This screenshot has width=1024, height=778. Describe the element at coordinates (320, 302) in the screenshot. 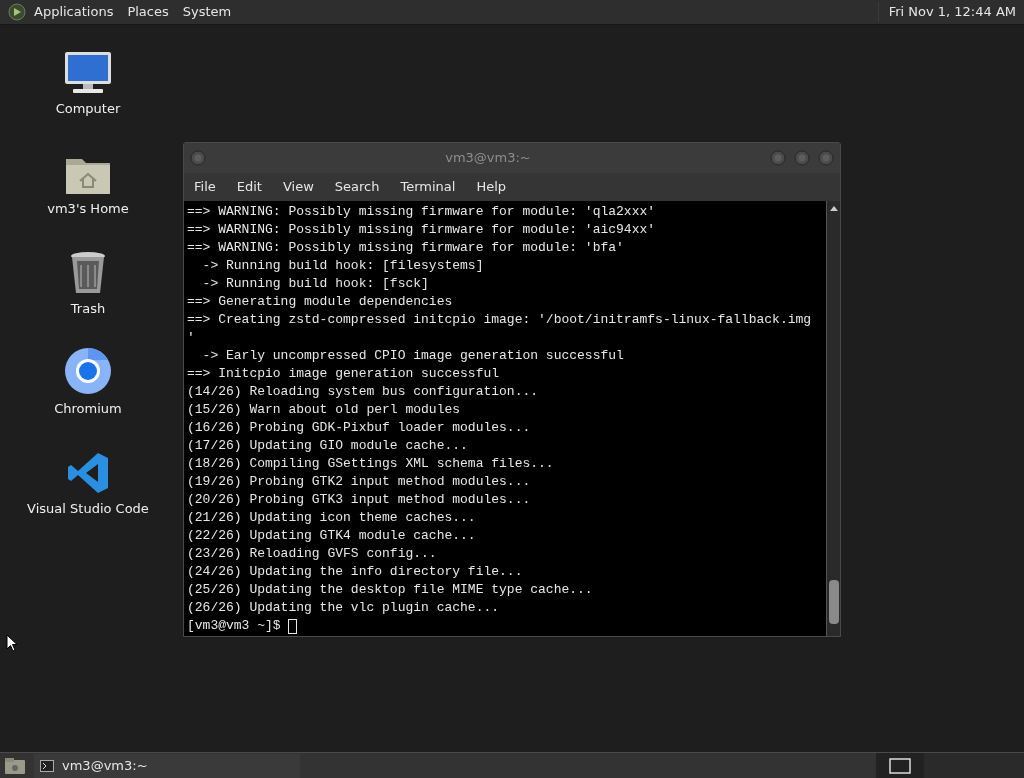

I see `terminal-line: ==> Generating module dependencies` at that location.